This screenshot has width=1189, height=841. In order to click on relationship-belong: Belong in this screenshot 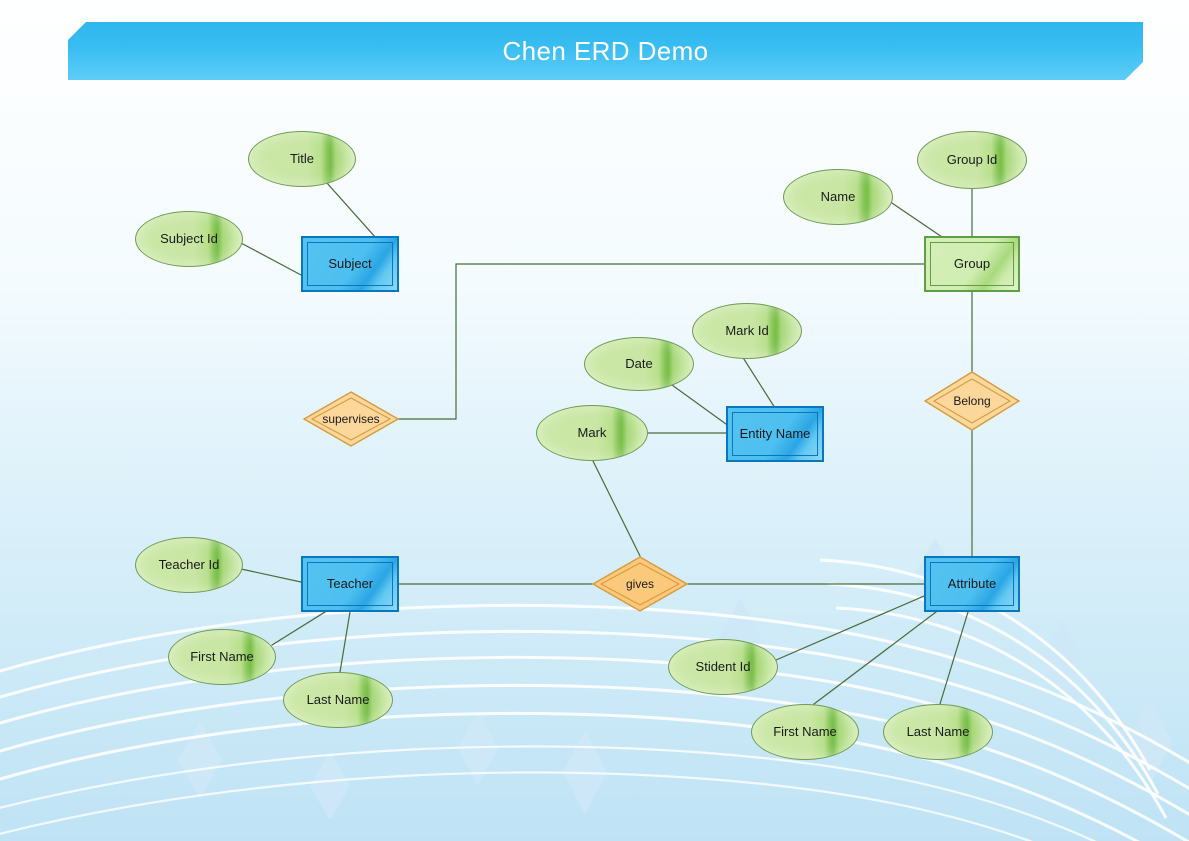, I will do `click(972, 401)`.